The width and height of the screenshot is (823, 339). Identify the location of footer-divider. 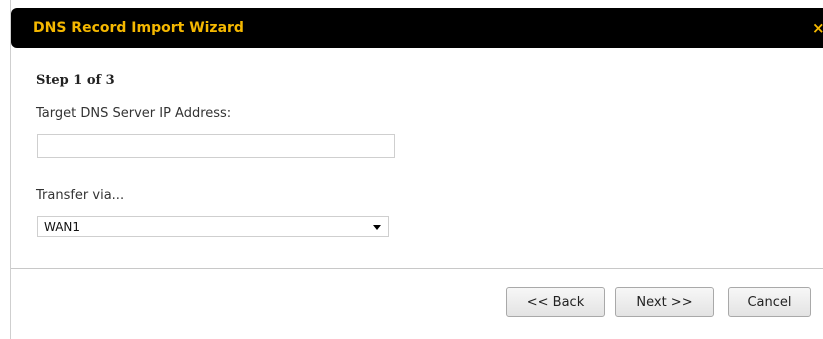
(417, 268).